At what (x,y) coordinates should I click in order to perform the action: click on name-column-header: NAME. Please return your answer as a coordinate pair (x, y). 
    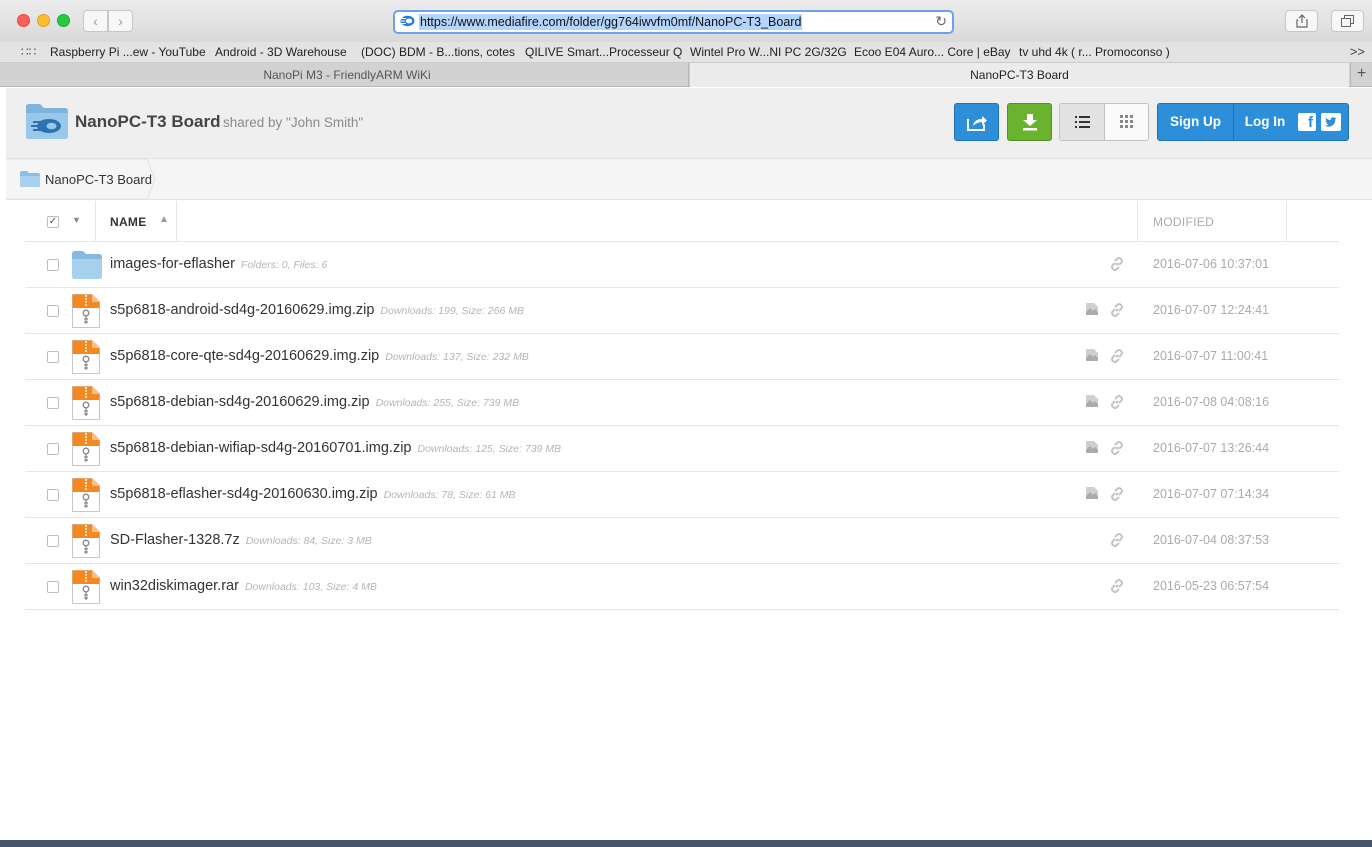
    Looking at the image, I should click on (128, 222).